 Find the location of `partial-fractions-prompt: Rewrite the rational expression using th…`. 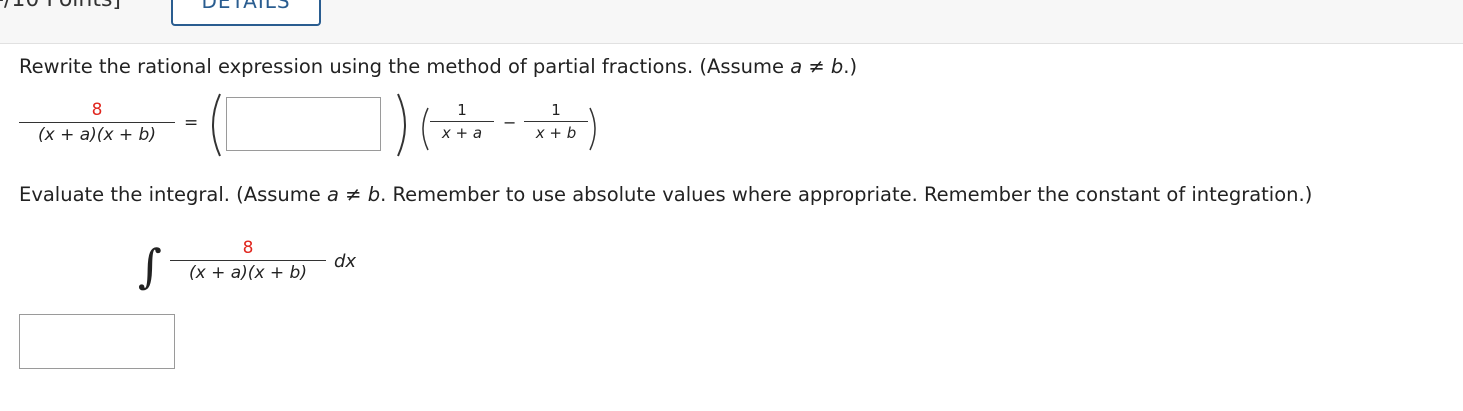

partial-fractions-prompt: Rewrite the rational expression using th… is located at coordinates (438, 66).